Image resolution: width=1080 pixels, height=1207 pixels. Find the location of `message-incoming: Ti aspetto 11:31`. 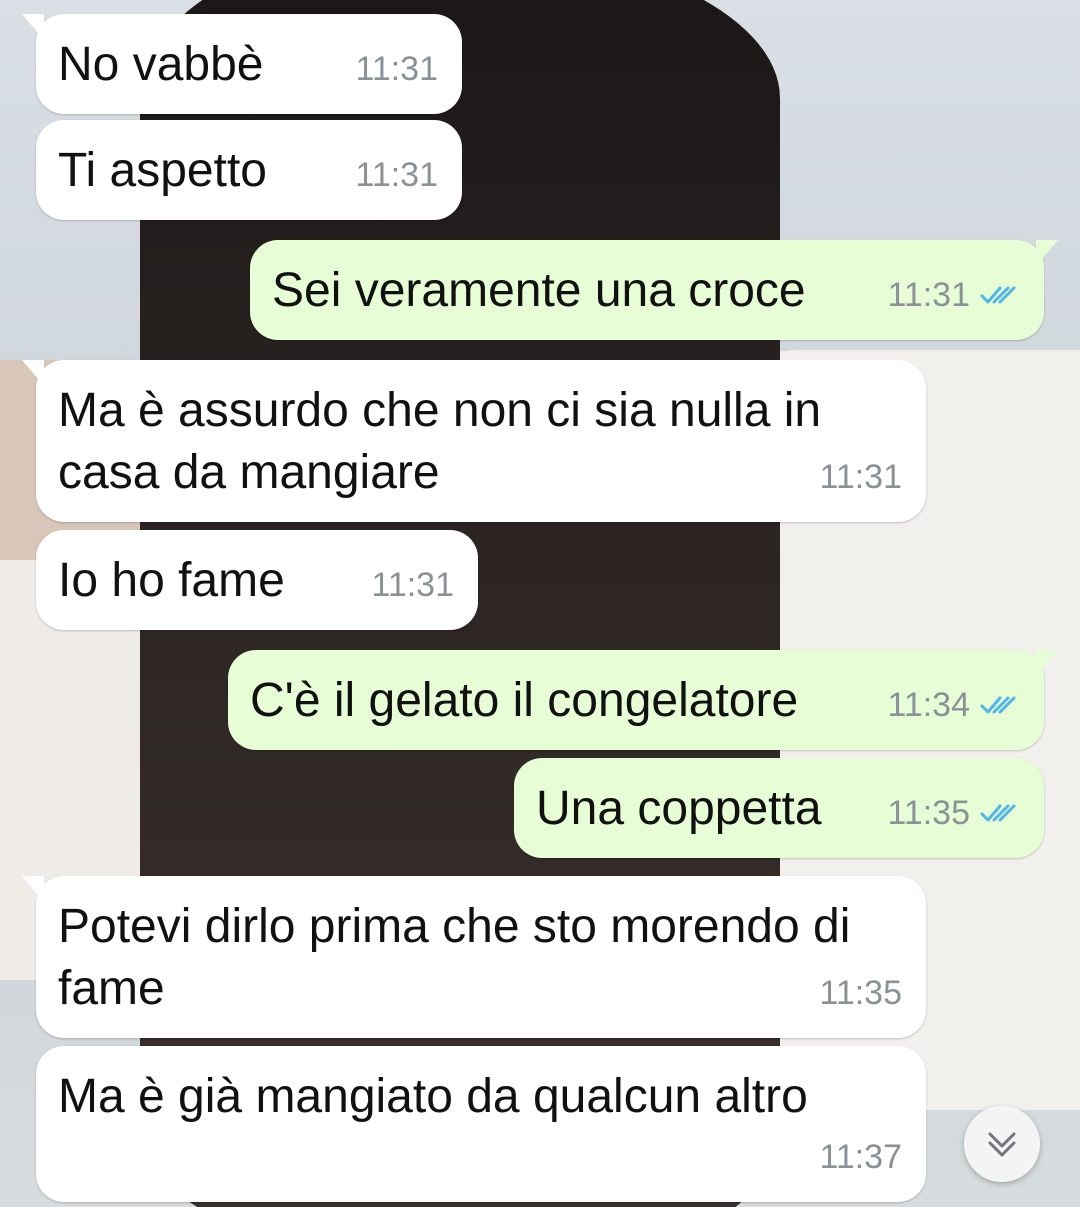

message-incoming: Ti aspetto 11:31 is located at coordinates (249, 170).